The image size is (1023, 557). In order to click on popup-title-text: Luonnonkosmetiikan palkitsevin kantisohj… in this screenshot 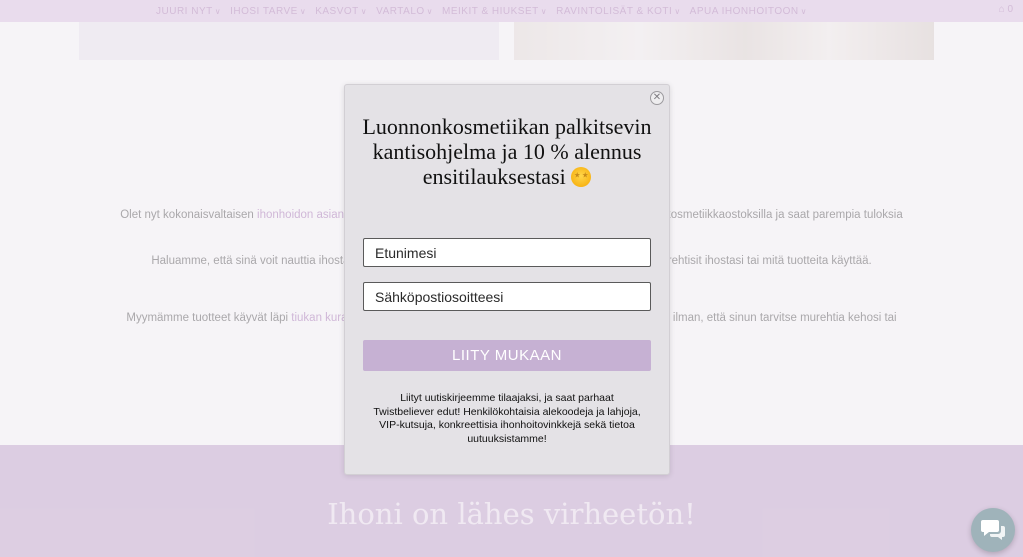, I will do `click(507, 151)`.